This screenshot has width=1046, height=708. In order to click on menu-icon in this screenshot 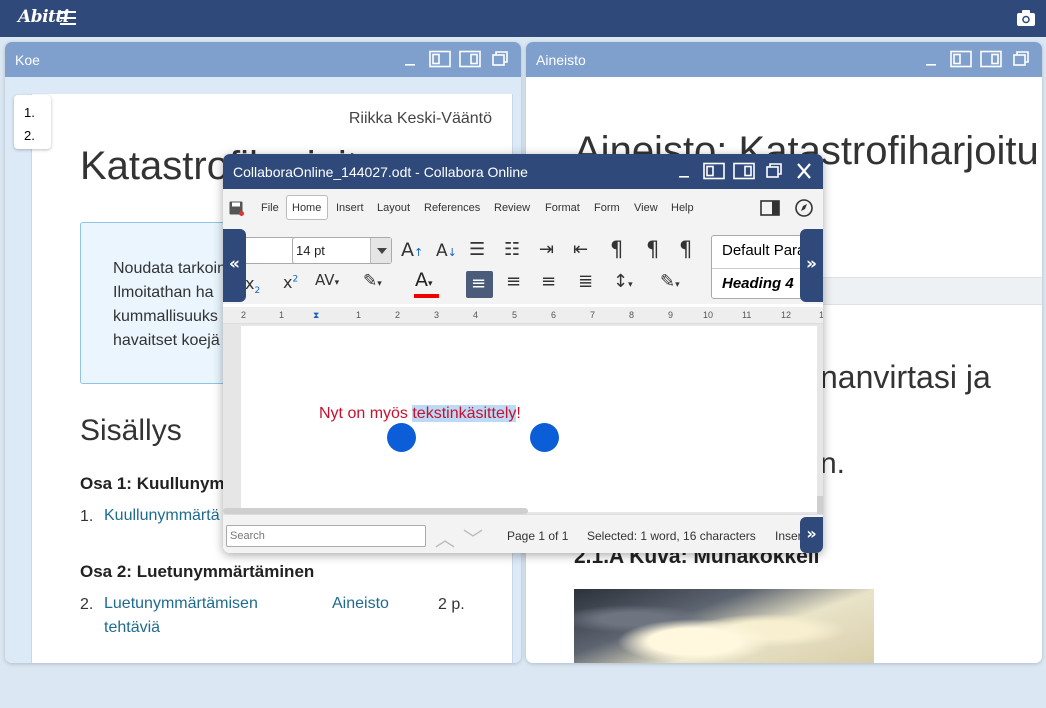, I will do `click(68, 18)`.